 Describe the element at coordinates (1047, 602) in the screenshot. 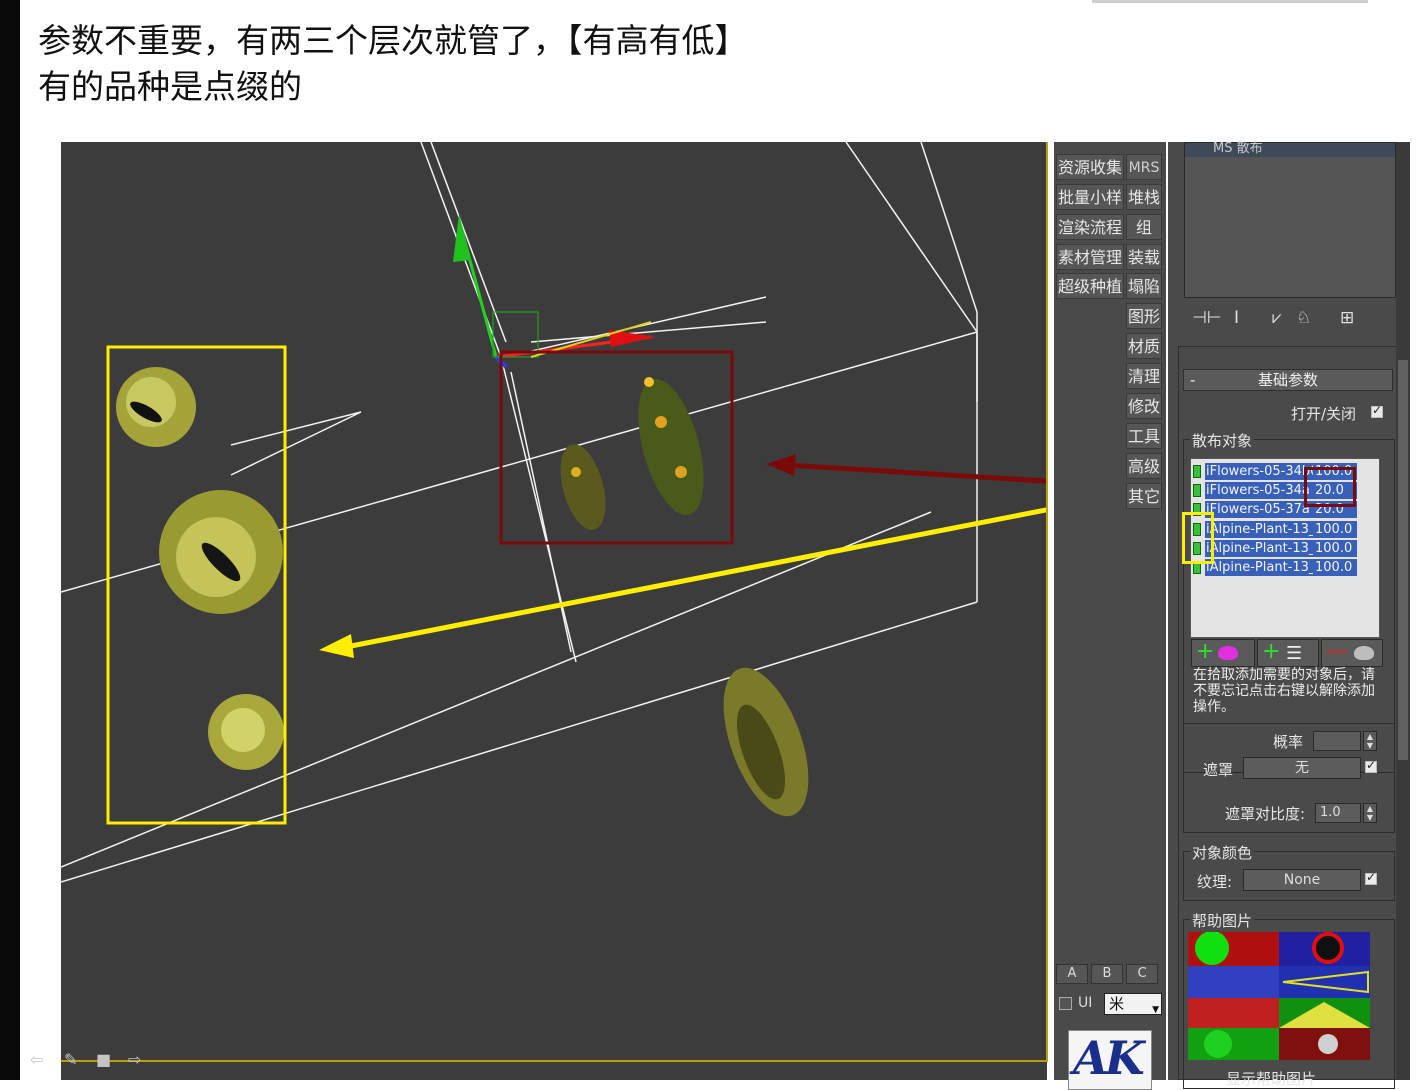

I see `viewport-border-right` at that location.